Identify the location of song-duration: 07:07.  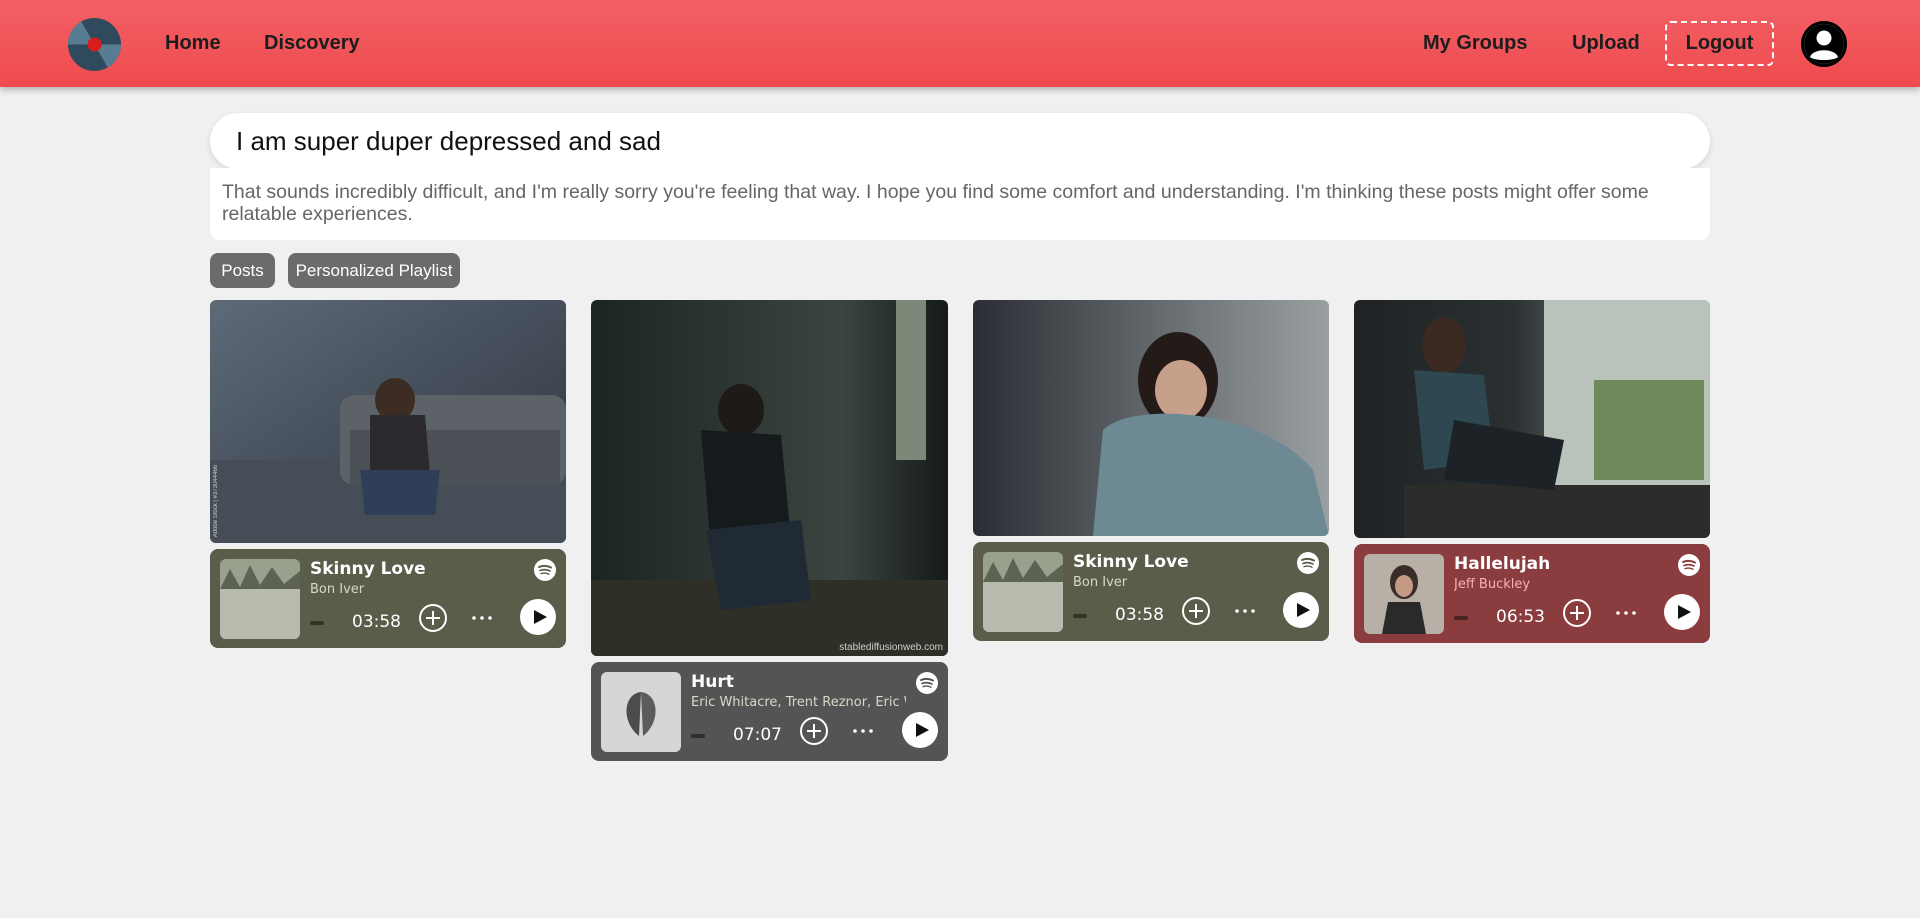
(757, 735).